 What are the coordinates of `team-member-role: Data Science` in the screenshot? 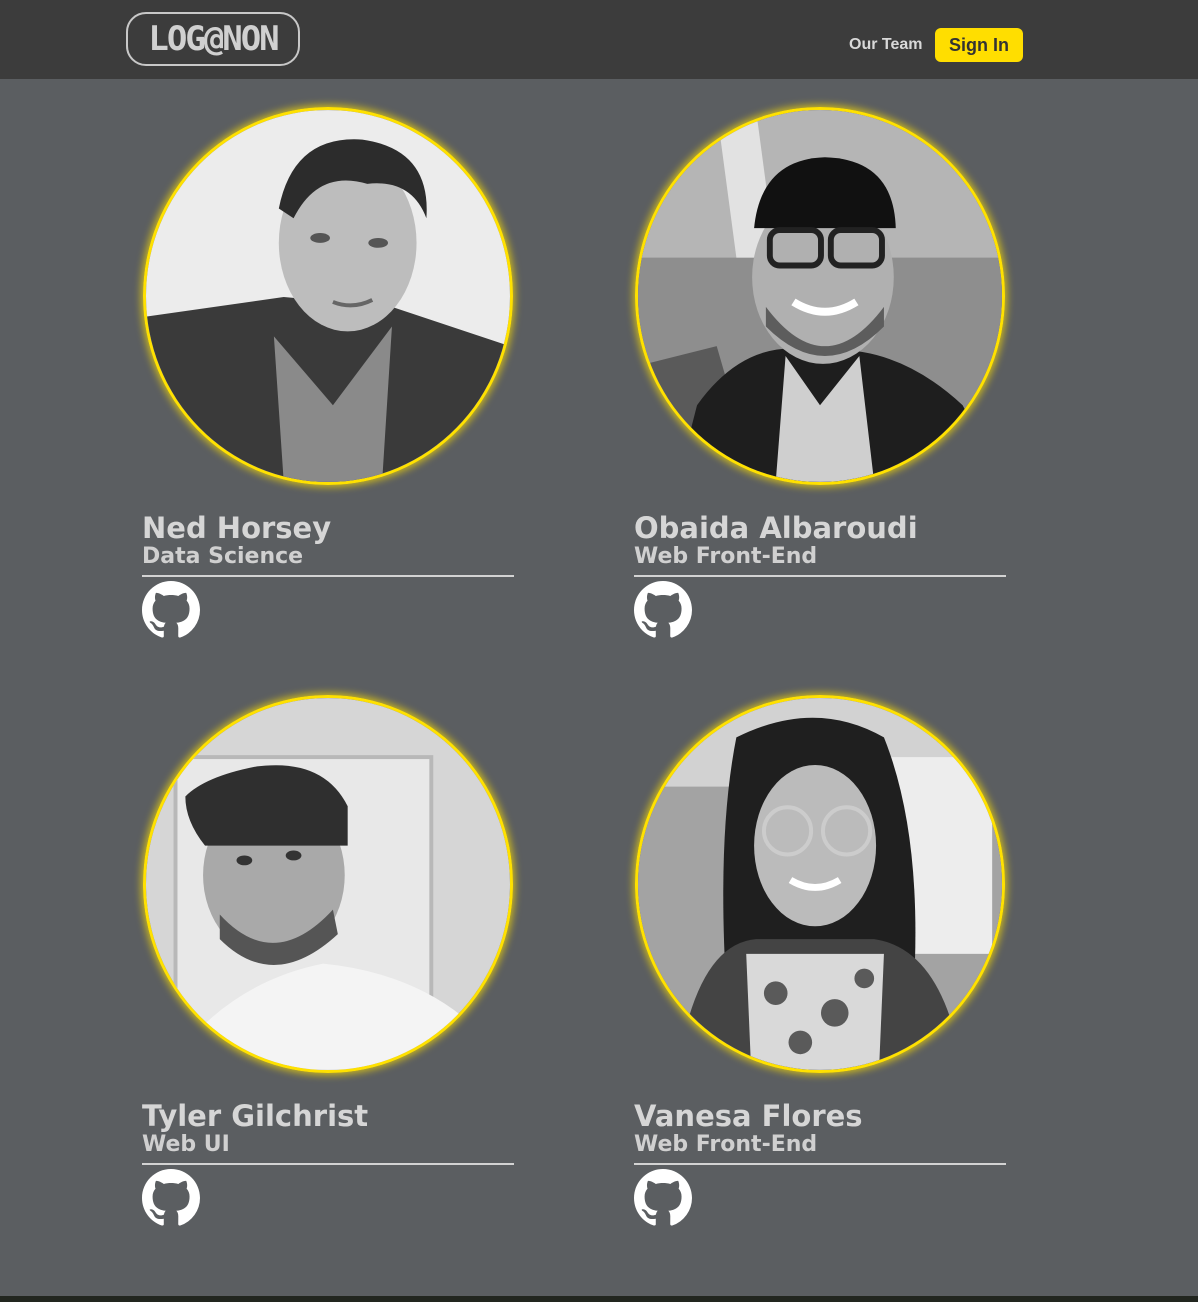 It's located at (223, 556).